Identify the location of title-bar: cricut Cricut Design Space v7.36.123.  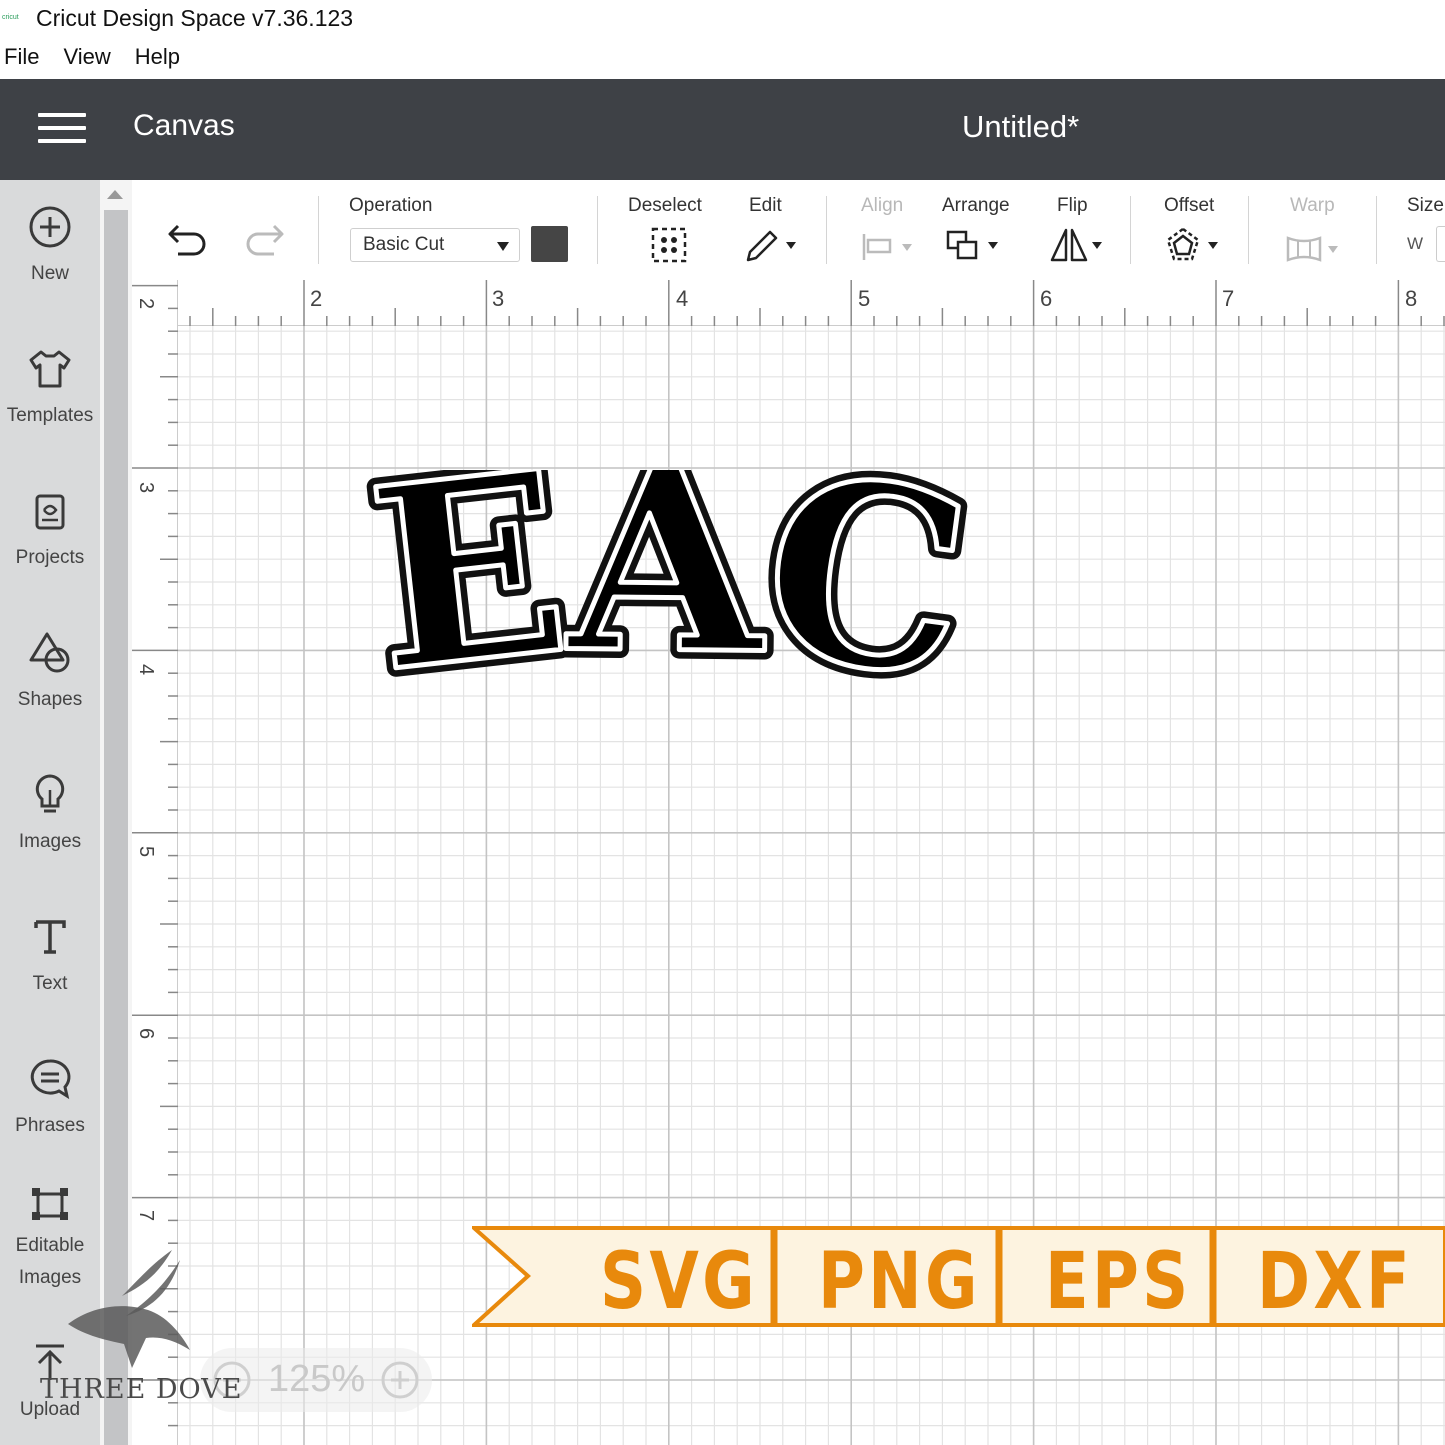
(722, 18).